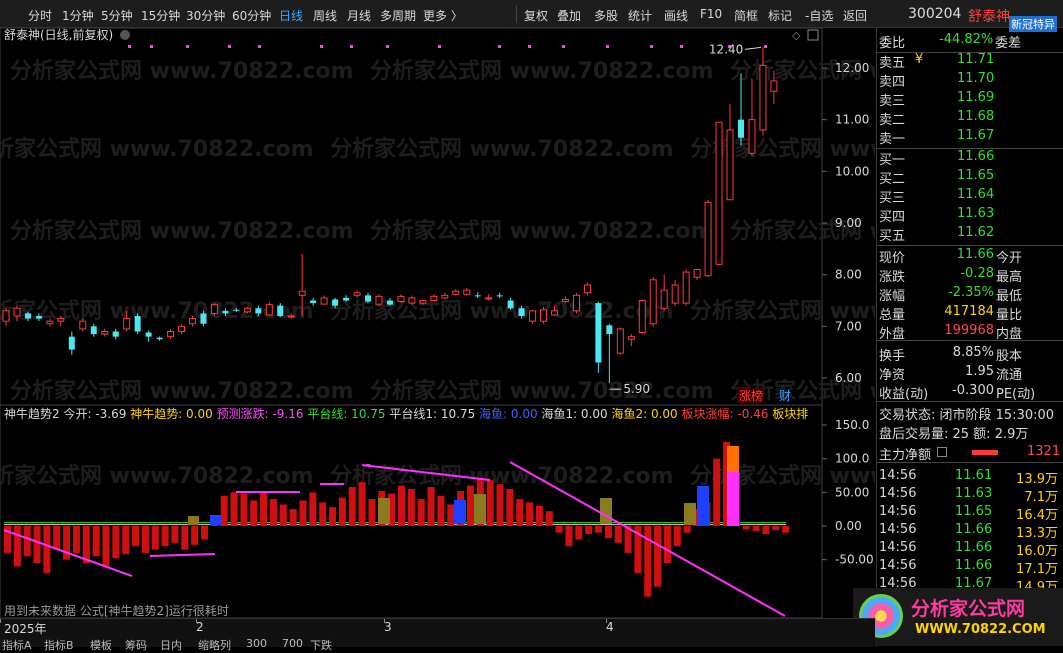  I want to click on bottom-tab: 300, so click(256, 643).